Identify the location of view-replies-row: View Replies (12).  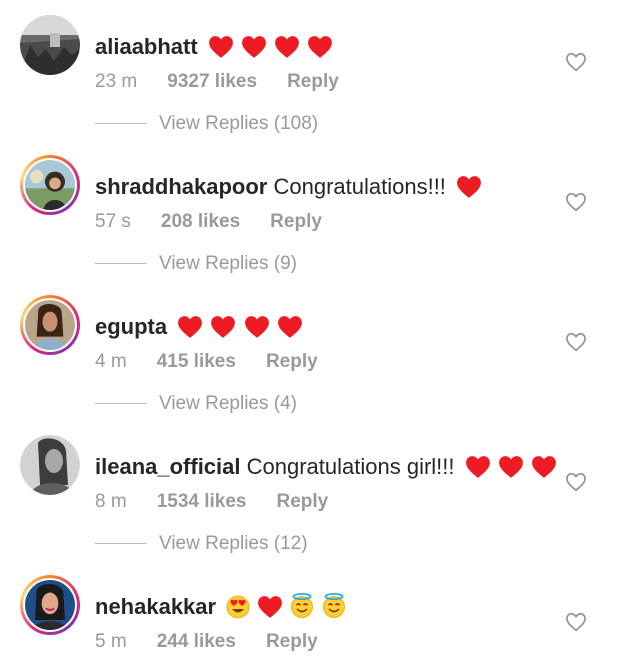
(245, 544).